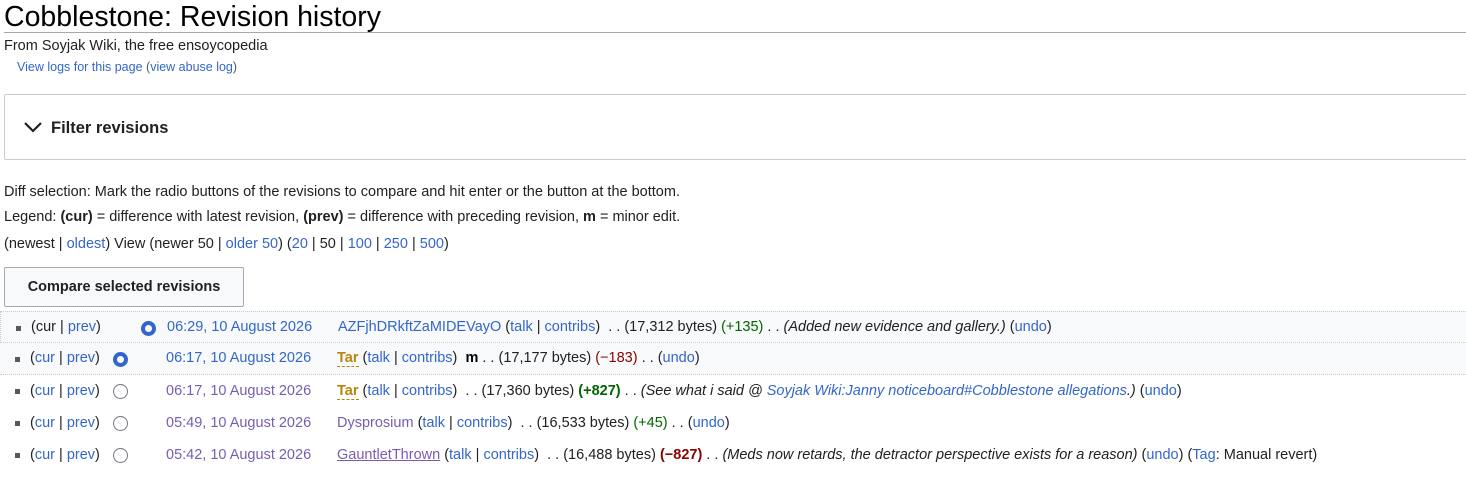 Image resolution: width=1466 pixels, height=478 pixels. Describe the element at coordinates (80, 67) in the screenshot. I see `view-logs-link: View logs for this page` at that location.